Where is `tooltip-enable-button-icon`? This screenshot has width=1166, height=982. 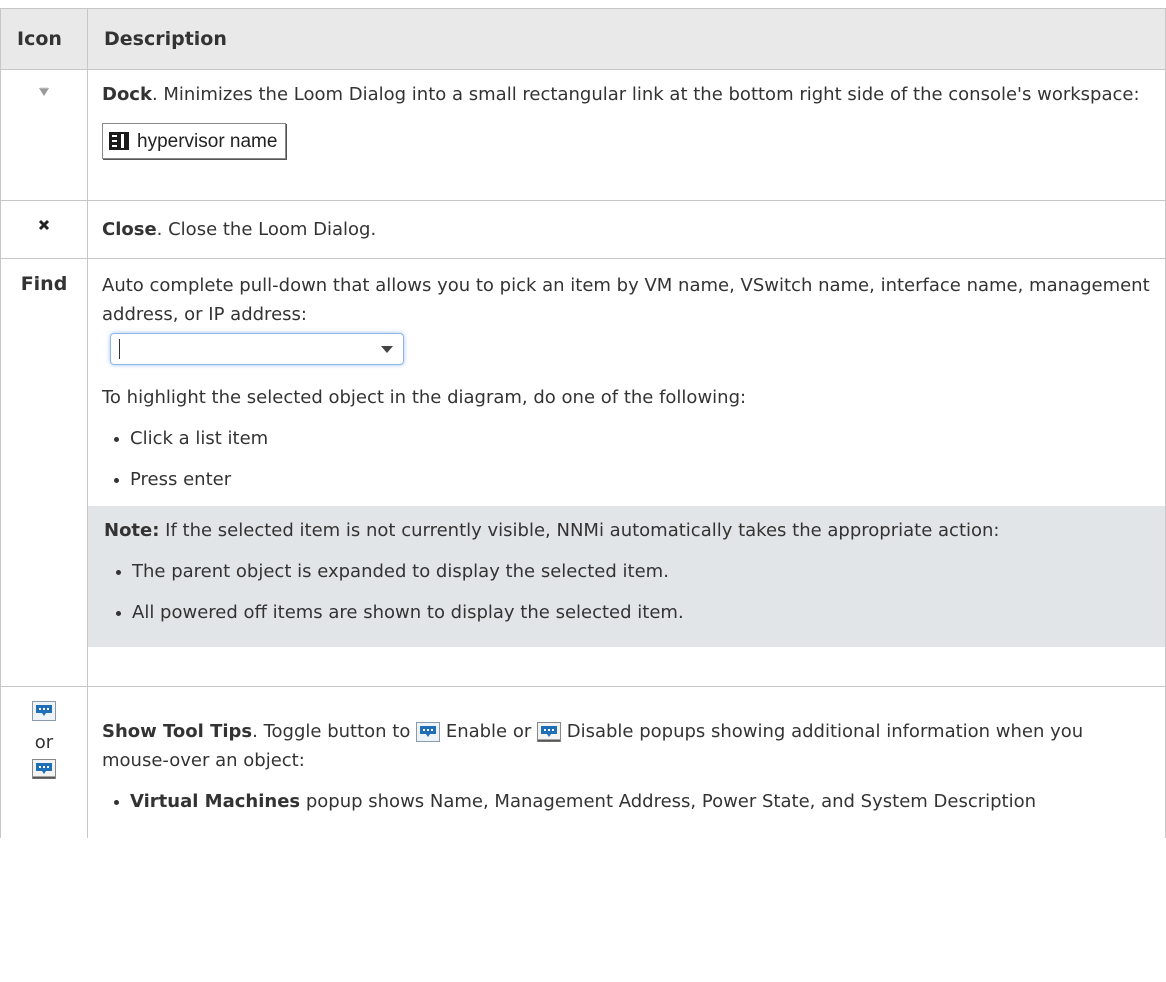 tooltip-enable-button-icon is located at coordinates (428, 732).